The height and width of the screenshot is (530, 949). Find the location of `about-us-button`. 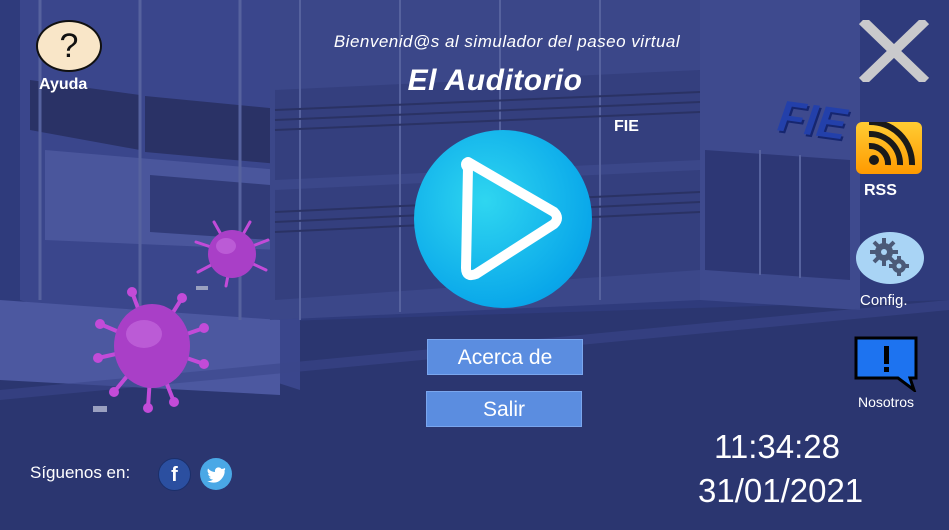

about-us-button is located at coordinates (887, 365).